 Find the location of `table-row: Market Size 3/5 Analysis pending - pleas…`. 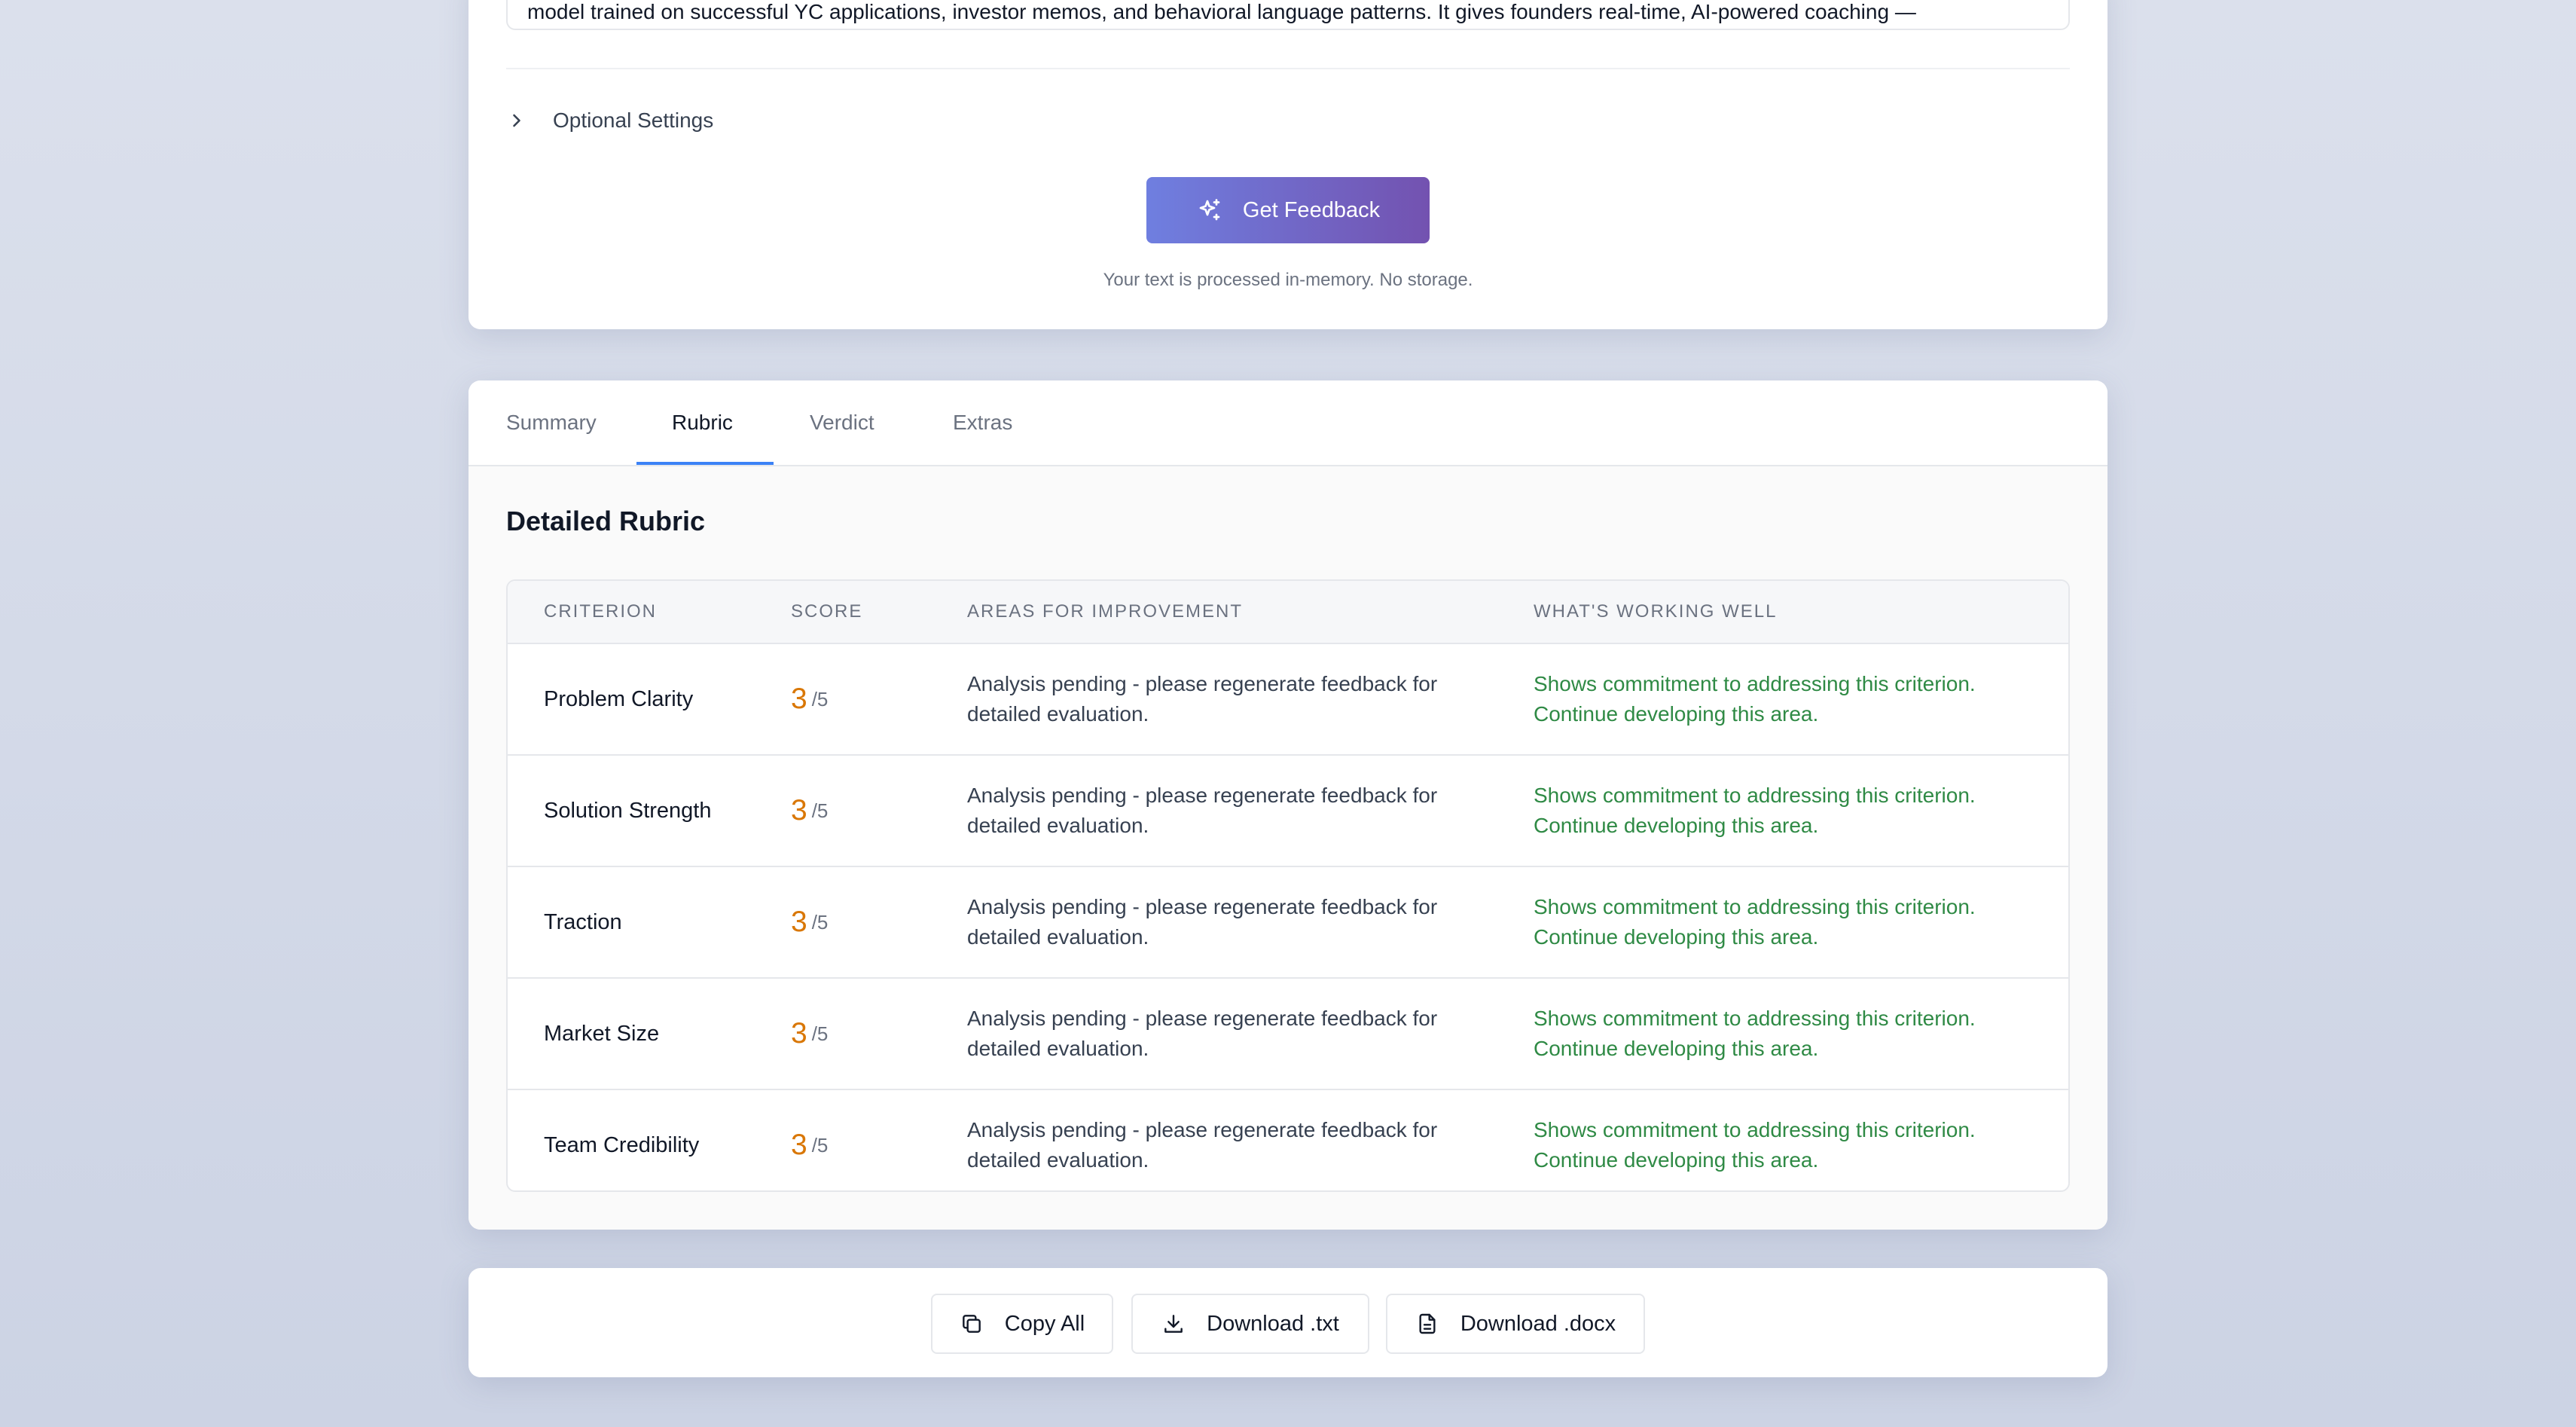

table-row: Market Size 3/5 Analysis pending - pleas… is located at coordinates (1288, 1034).